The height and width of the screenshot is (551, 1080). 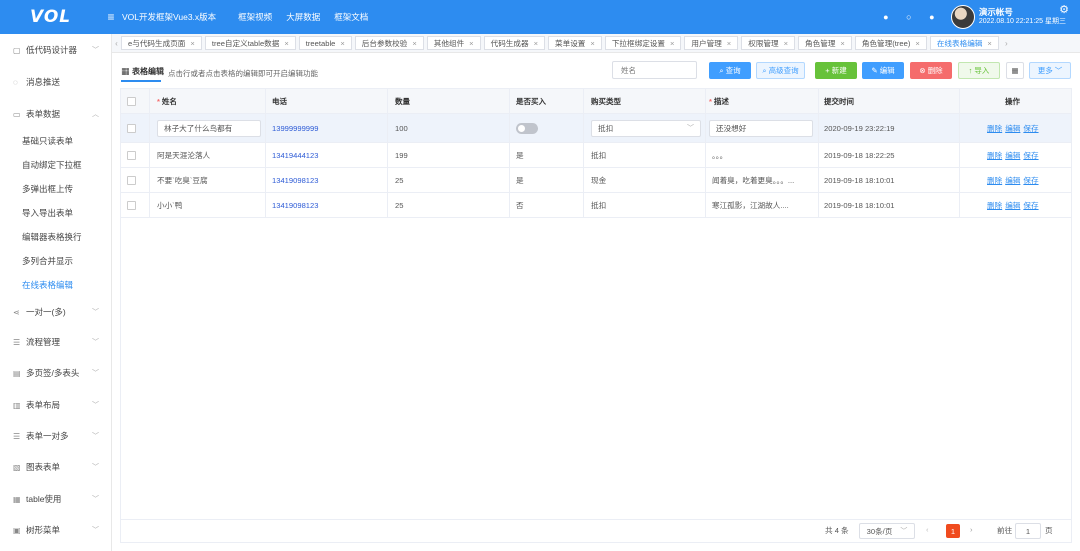 I want to click on sidebar-item-one-to-one: ⋖ 一对一(多) ﹀, so click(x=56, y=312).